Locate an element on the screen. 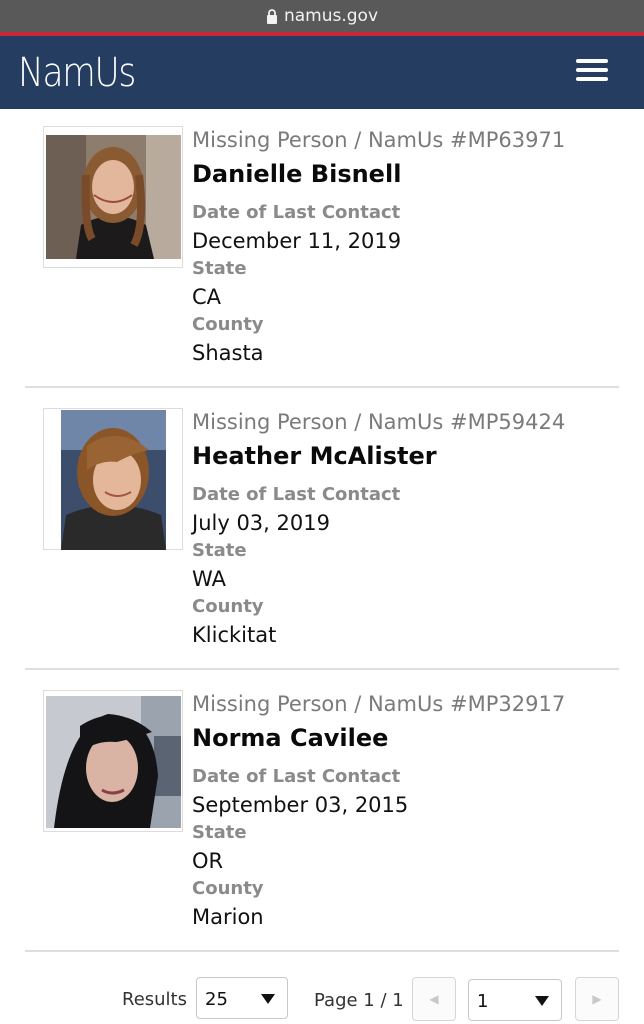  next-page-button: ▶ is located at coordinates (597, 999).